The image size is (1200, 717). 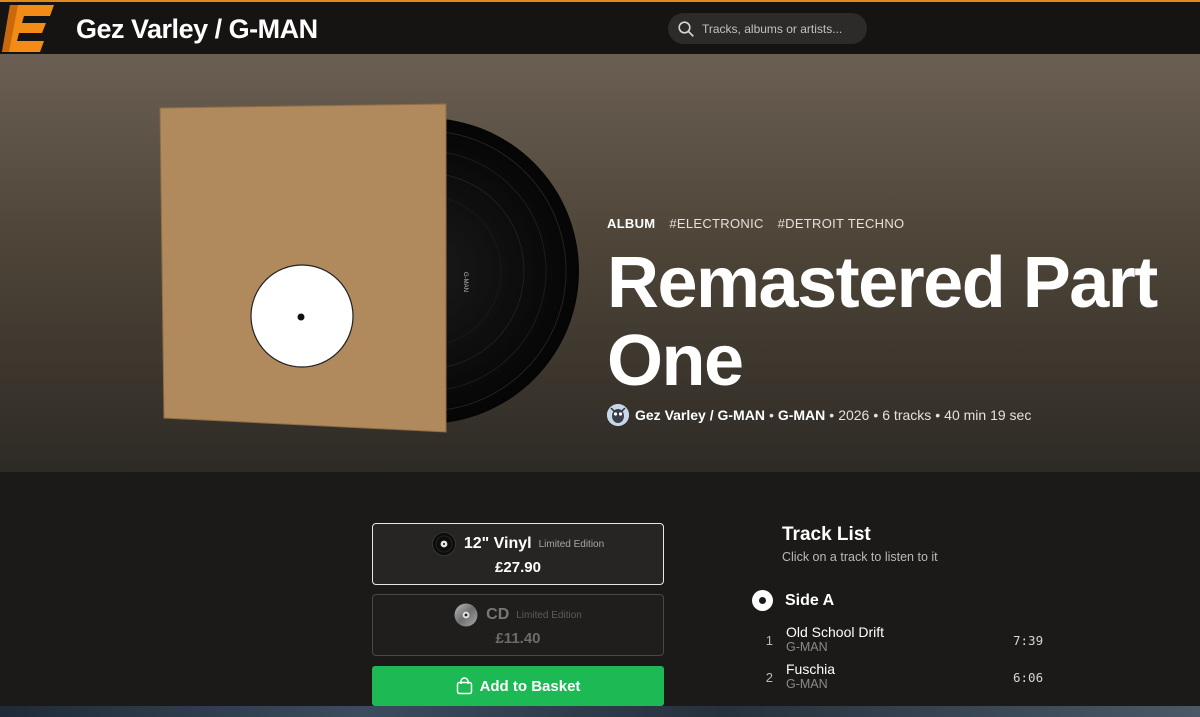 What do you see at coordinates (810, 600) in the screenshot?
I see `side-label: Side A` at bounding box center [810, 600].